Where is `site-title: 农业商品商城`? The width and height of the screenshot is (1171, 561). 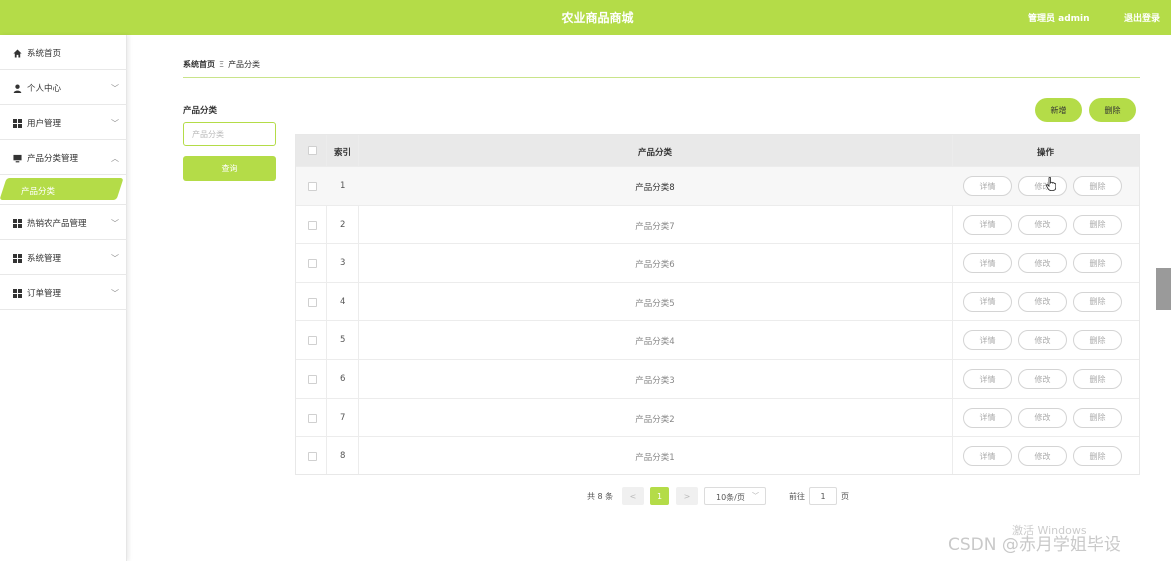 site-title: 农业商品商城 is located at coordinates (597, 18).